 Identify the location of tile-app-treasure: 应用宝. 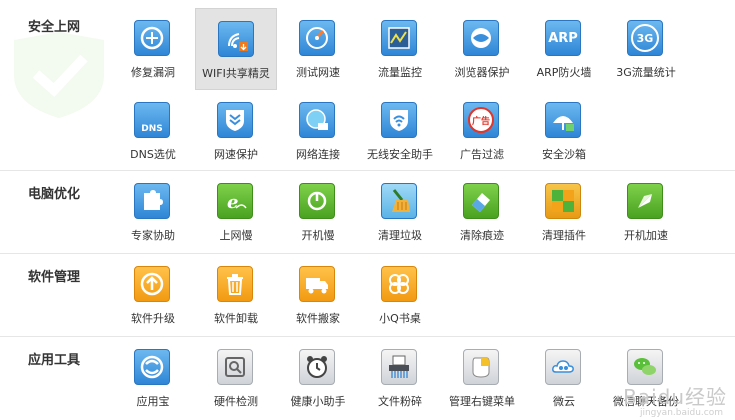
(153, 378).